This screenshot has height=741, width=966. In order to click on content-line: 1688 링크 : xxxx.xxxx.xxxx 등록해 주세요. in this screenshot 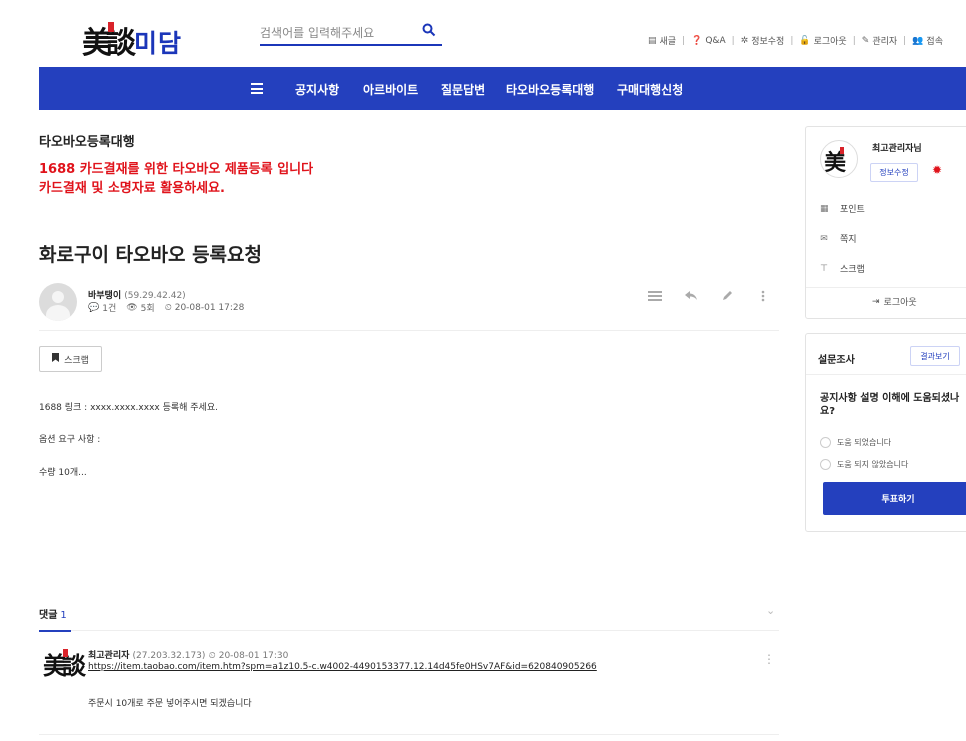, I will do `click(128, 408)`.